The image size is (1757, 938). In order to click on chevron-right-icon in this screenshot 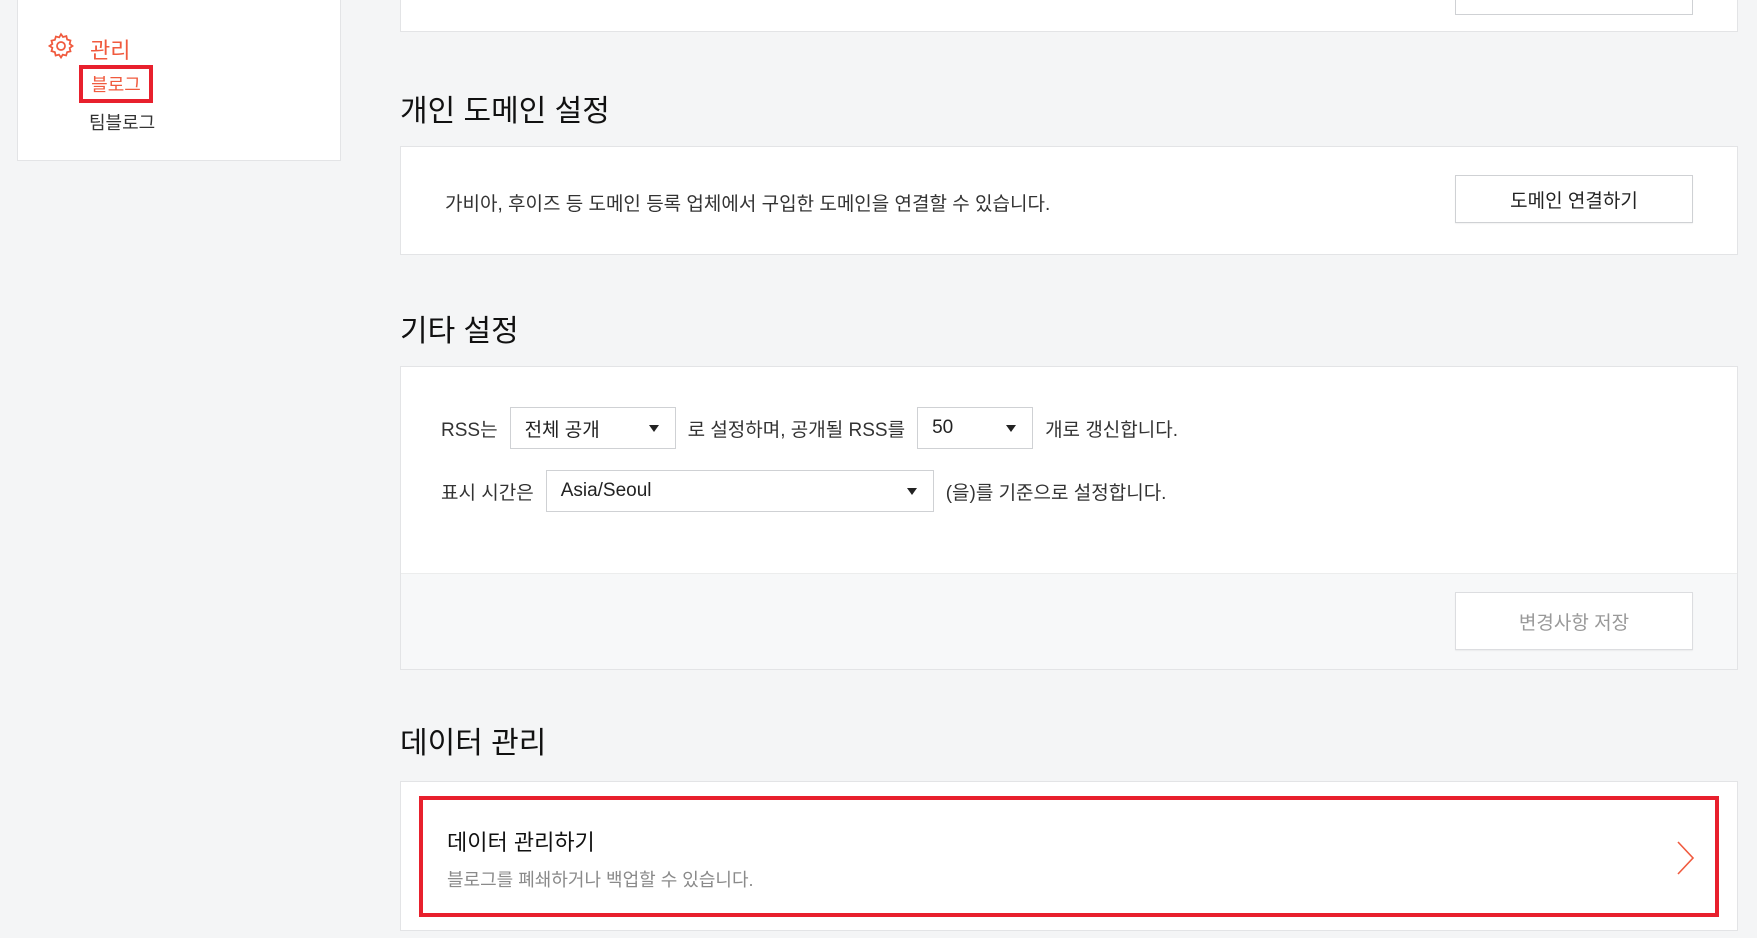, I will do `click(1686, 858)`.